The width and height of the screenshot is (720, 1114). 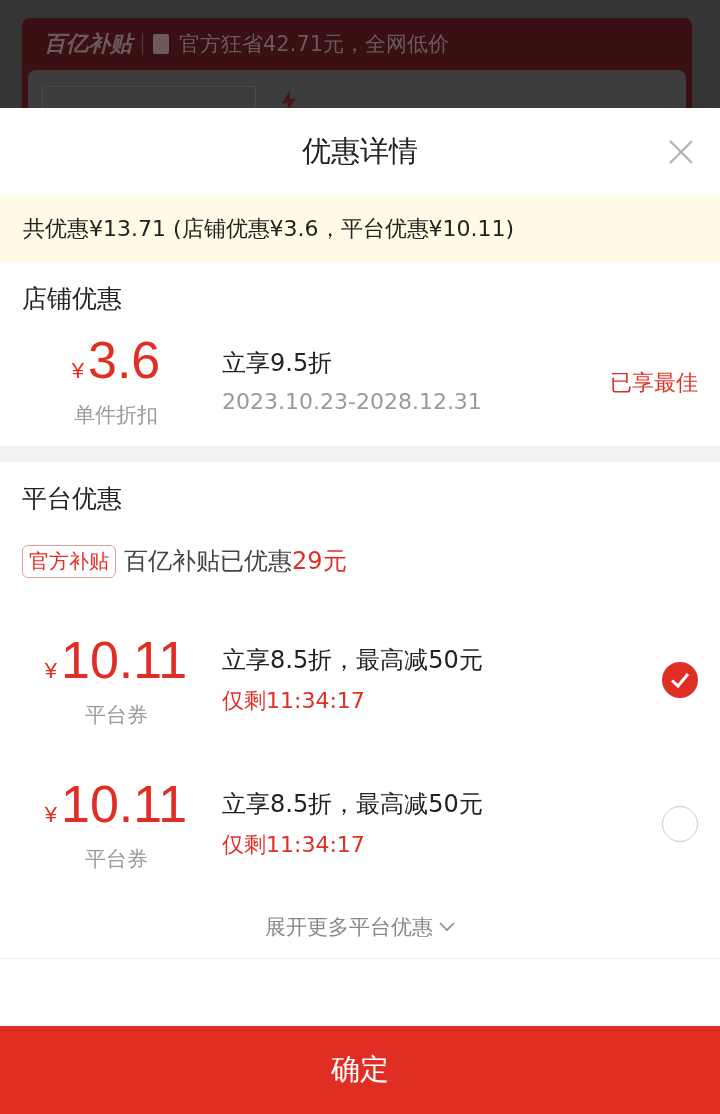 I want to click on checked-radio-icon, so click(x=680, y=680).